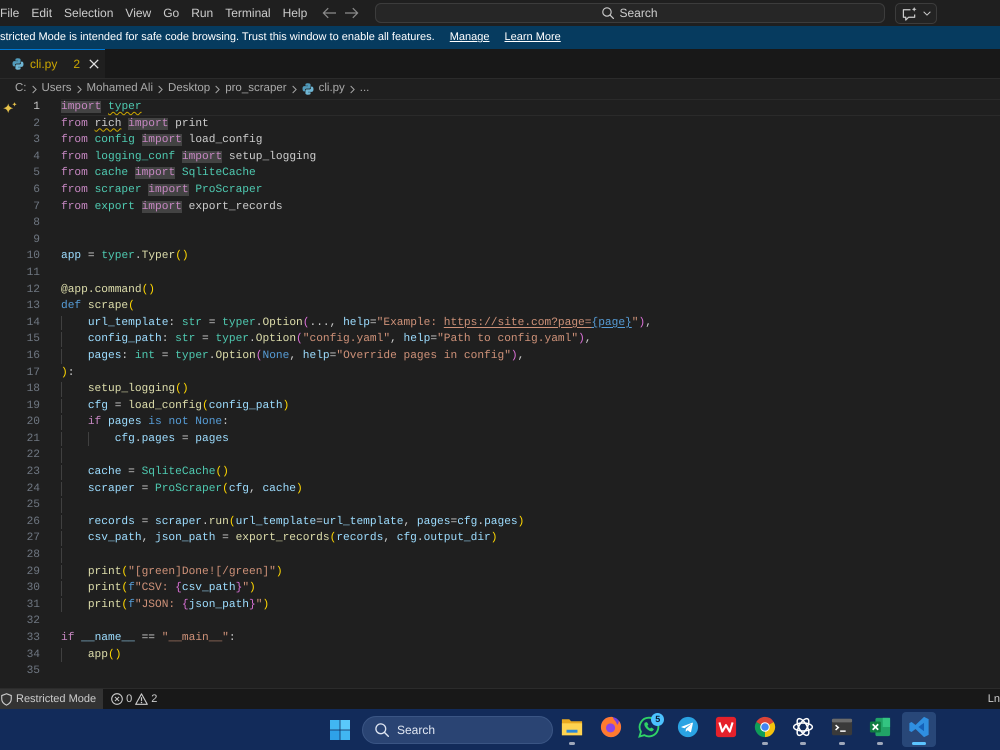 This screenshot has height=750, width=1000. I want to click on code-line: print(f"JSON: {json_path}"), so click(179, 605).